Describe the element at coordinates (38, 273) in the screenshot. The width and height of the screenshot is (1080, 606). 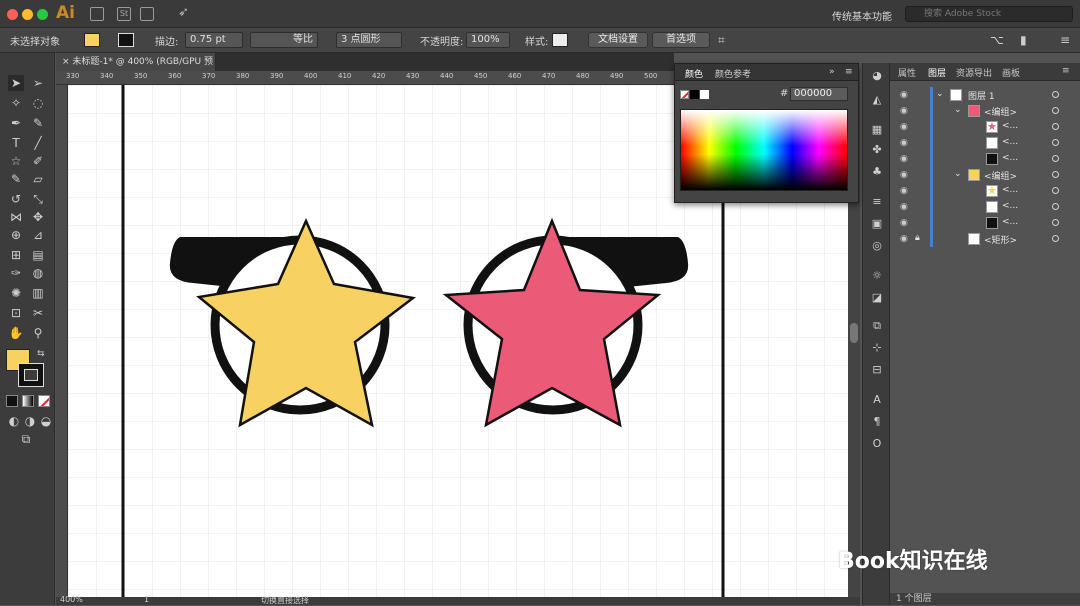
I see `blend-tool-icon: ◍` at that location.